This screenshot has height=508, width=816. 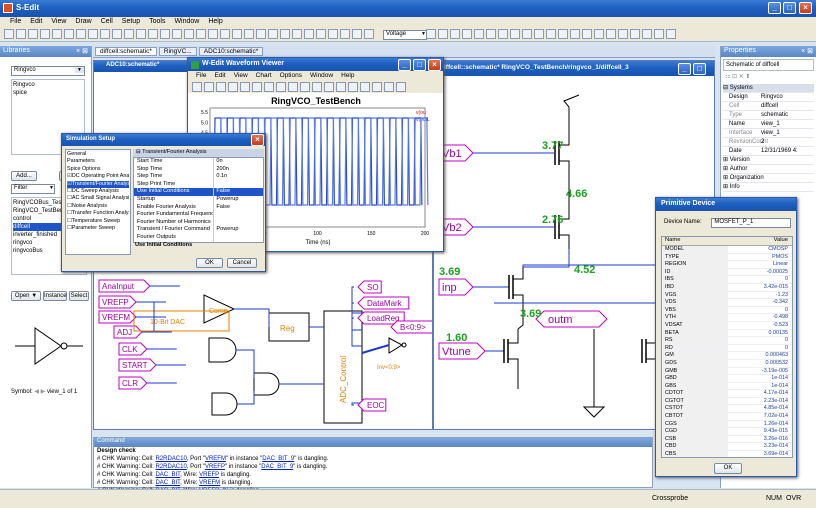 What do you see at coordinates (198, 215) in the screenshot?
I see `param-row: Fourier Fundamental Frequency` at bounding box center [198, 215].